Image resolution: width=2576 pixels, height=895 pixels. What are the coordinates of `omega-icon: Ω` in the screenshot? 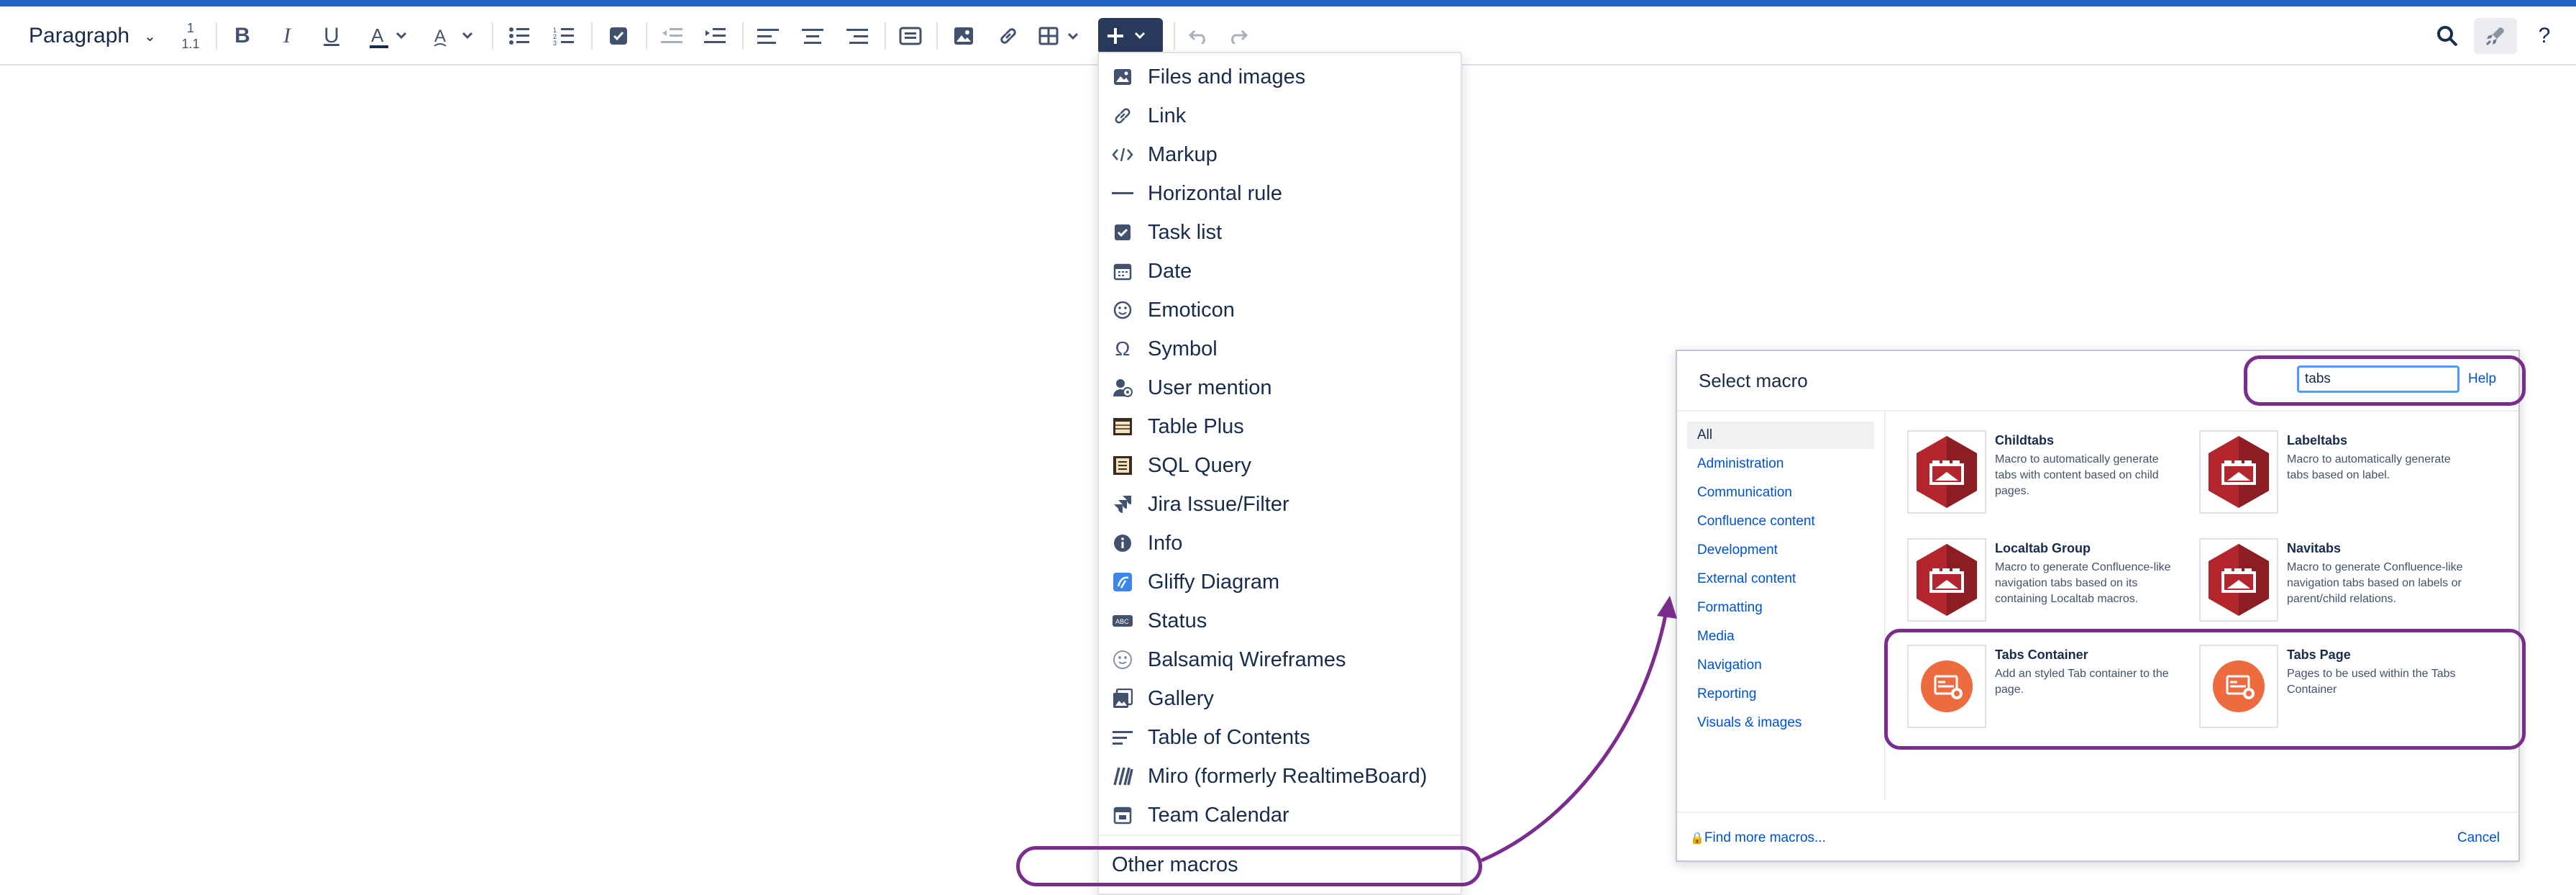 It's located at (1123, 348).